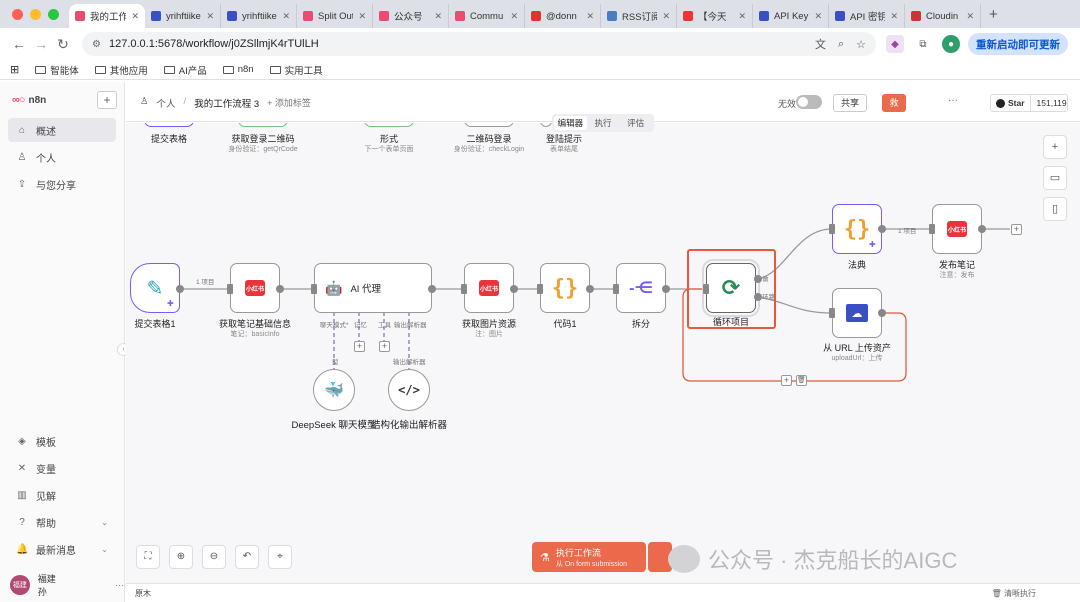  I want to click on bookmark-folder: AI产品, so click(185, 70).